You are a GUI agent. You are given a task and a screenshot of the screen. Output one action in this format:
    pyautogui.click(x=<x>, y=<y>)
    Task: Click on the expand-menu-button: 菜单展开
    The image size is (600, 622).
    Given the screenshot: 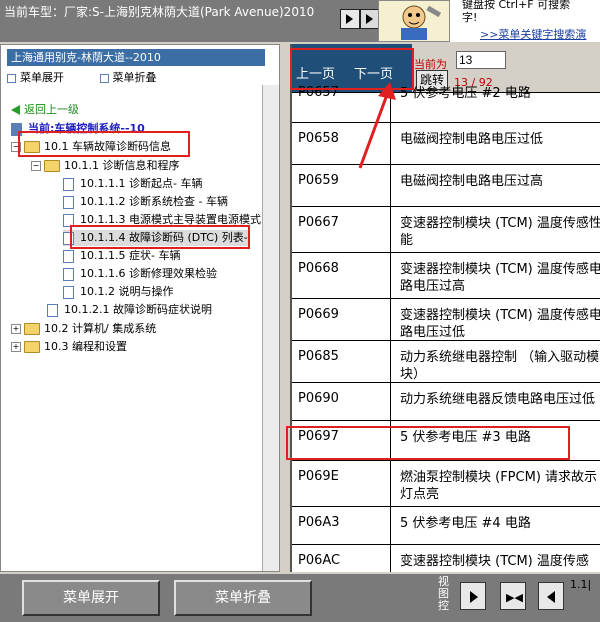 What is the action you would take?
    pyautogui.click(x=91, y=598)
    